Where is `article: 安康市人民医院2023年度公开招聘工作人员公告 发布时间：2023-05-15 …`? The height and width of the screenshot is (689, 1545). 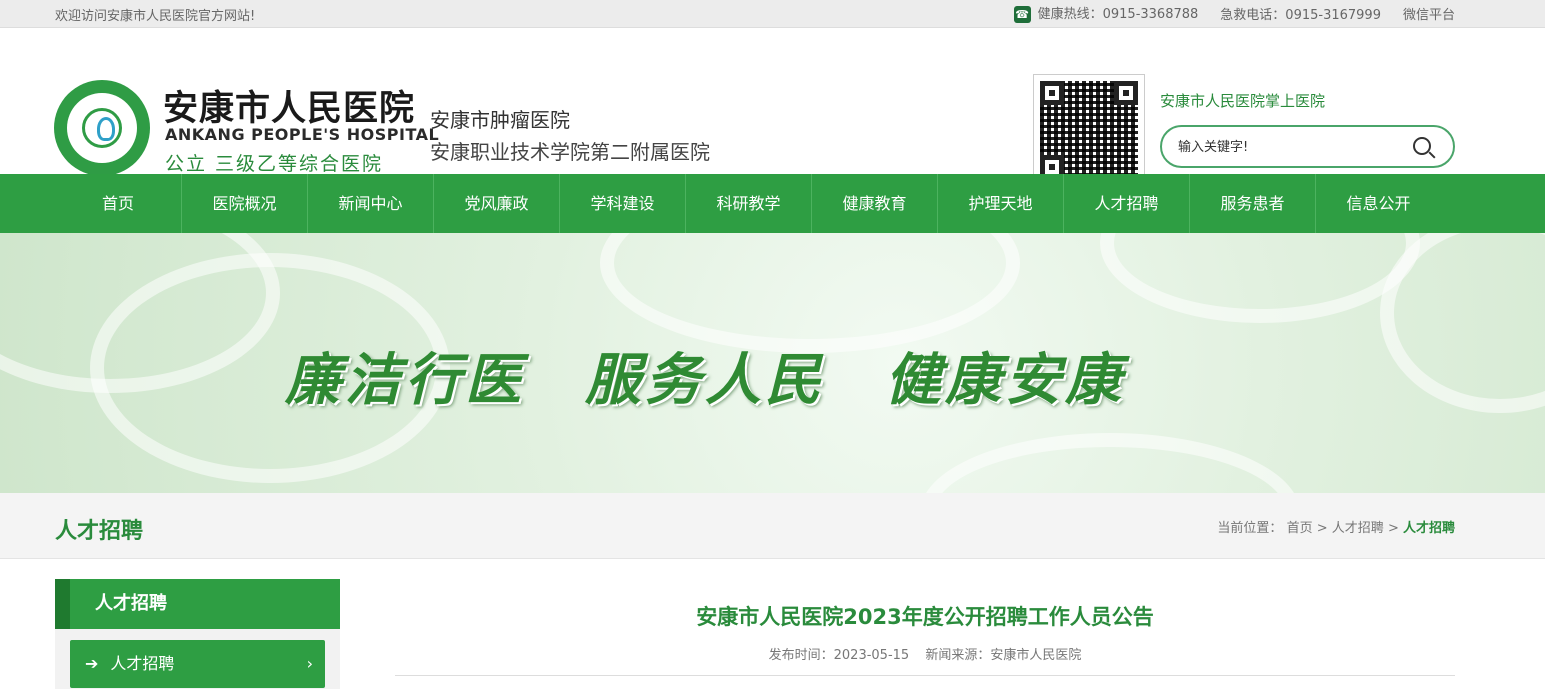 article: 安康市人民医院2023年度公开招聘工作人员公告 发布时间：2023-05-15 … is located at coordinates (925, 627).